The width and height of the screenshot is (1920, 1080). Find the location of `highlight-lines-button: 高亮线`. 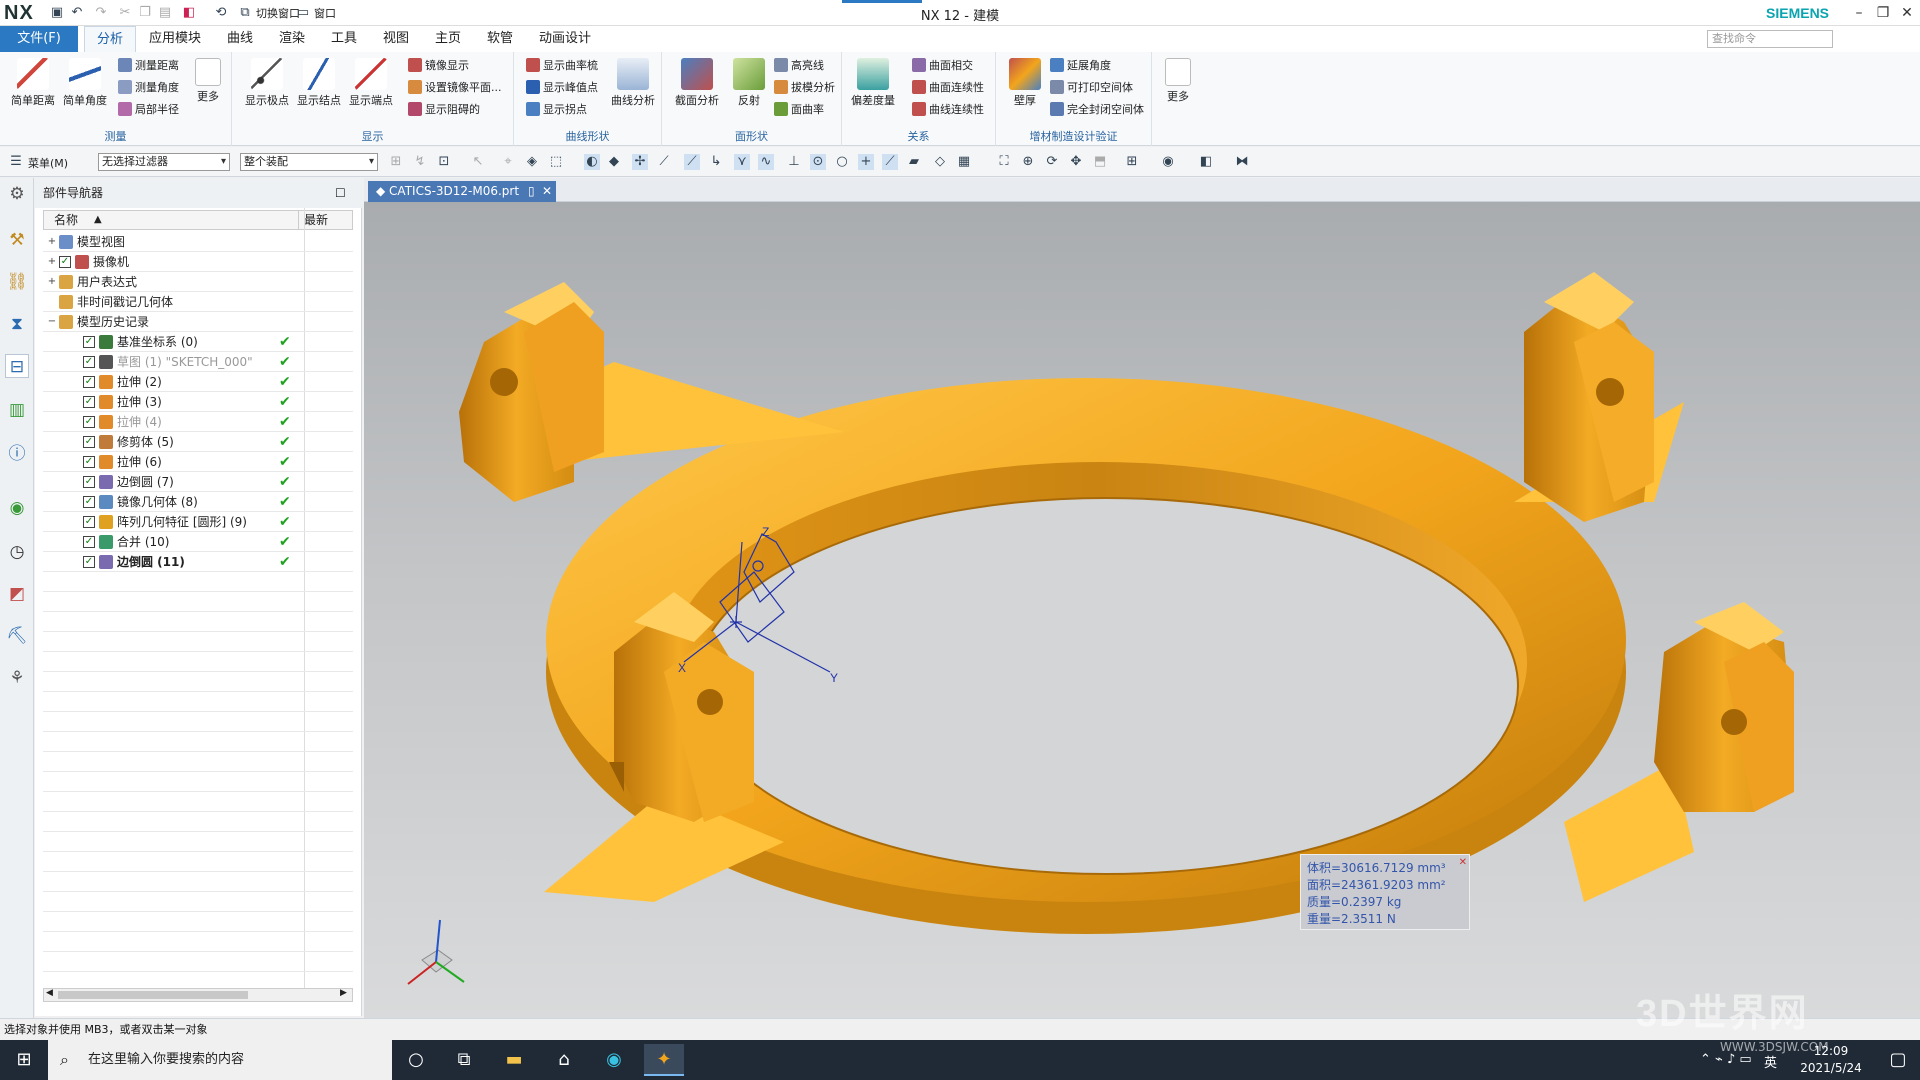

highlight-lines-button: 高亮线 is located at coordinates (799, 66).